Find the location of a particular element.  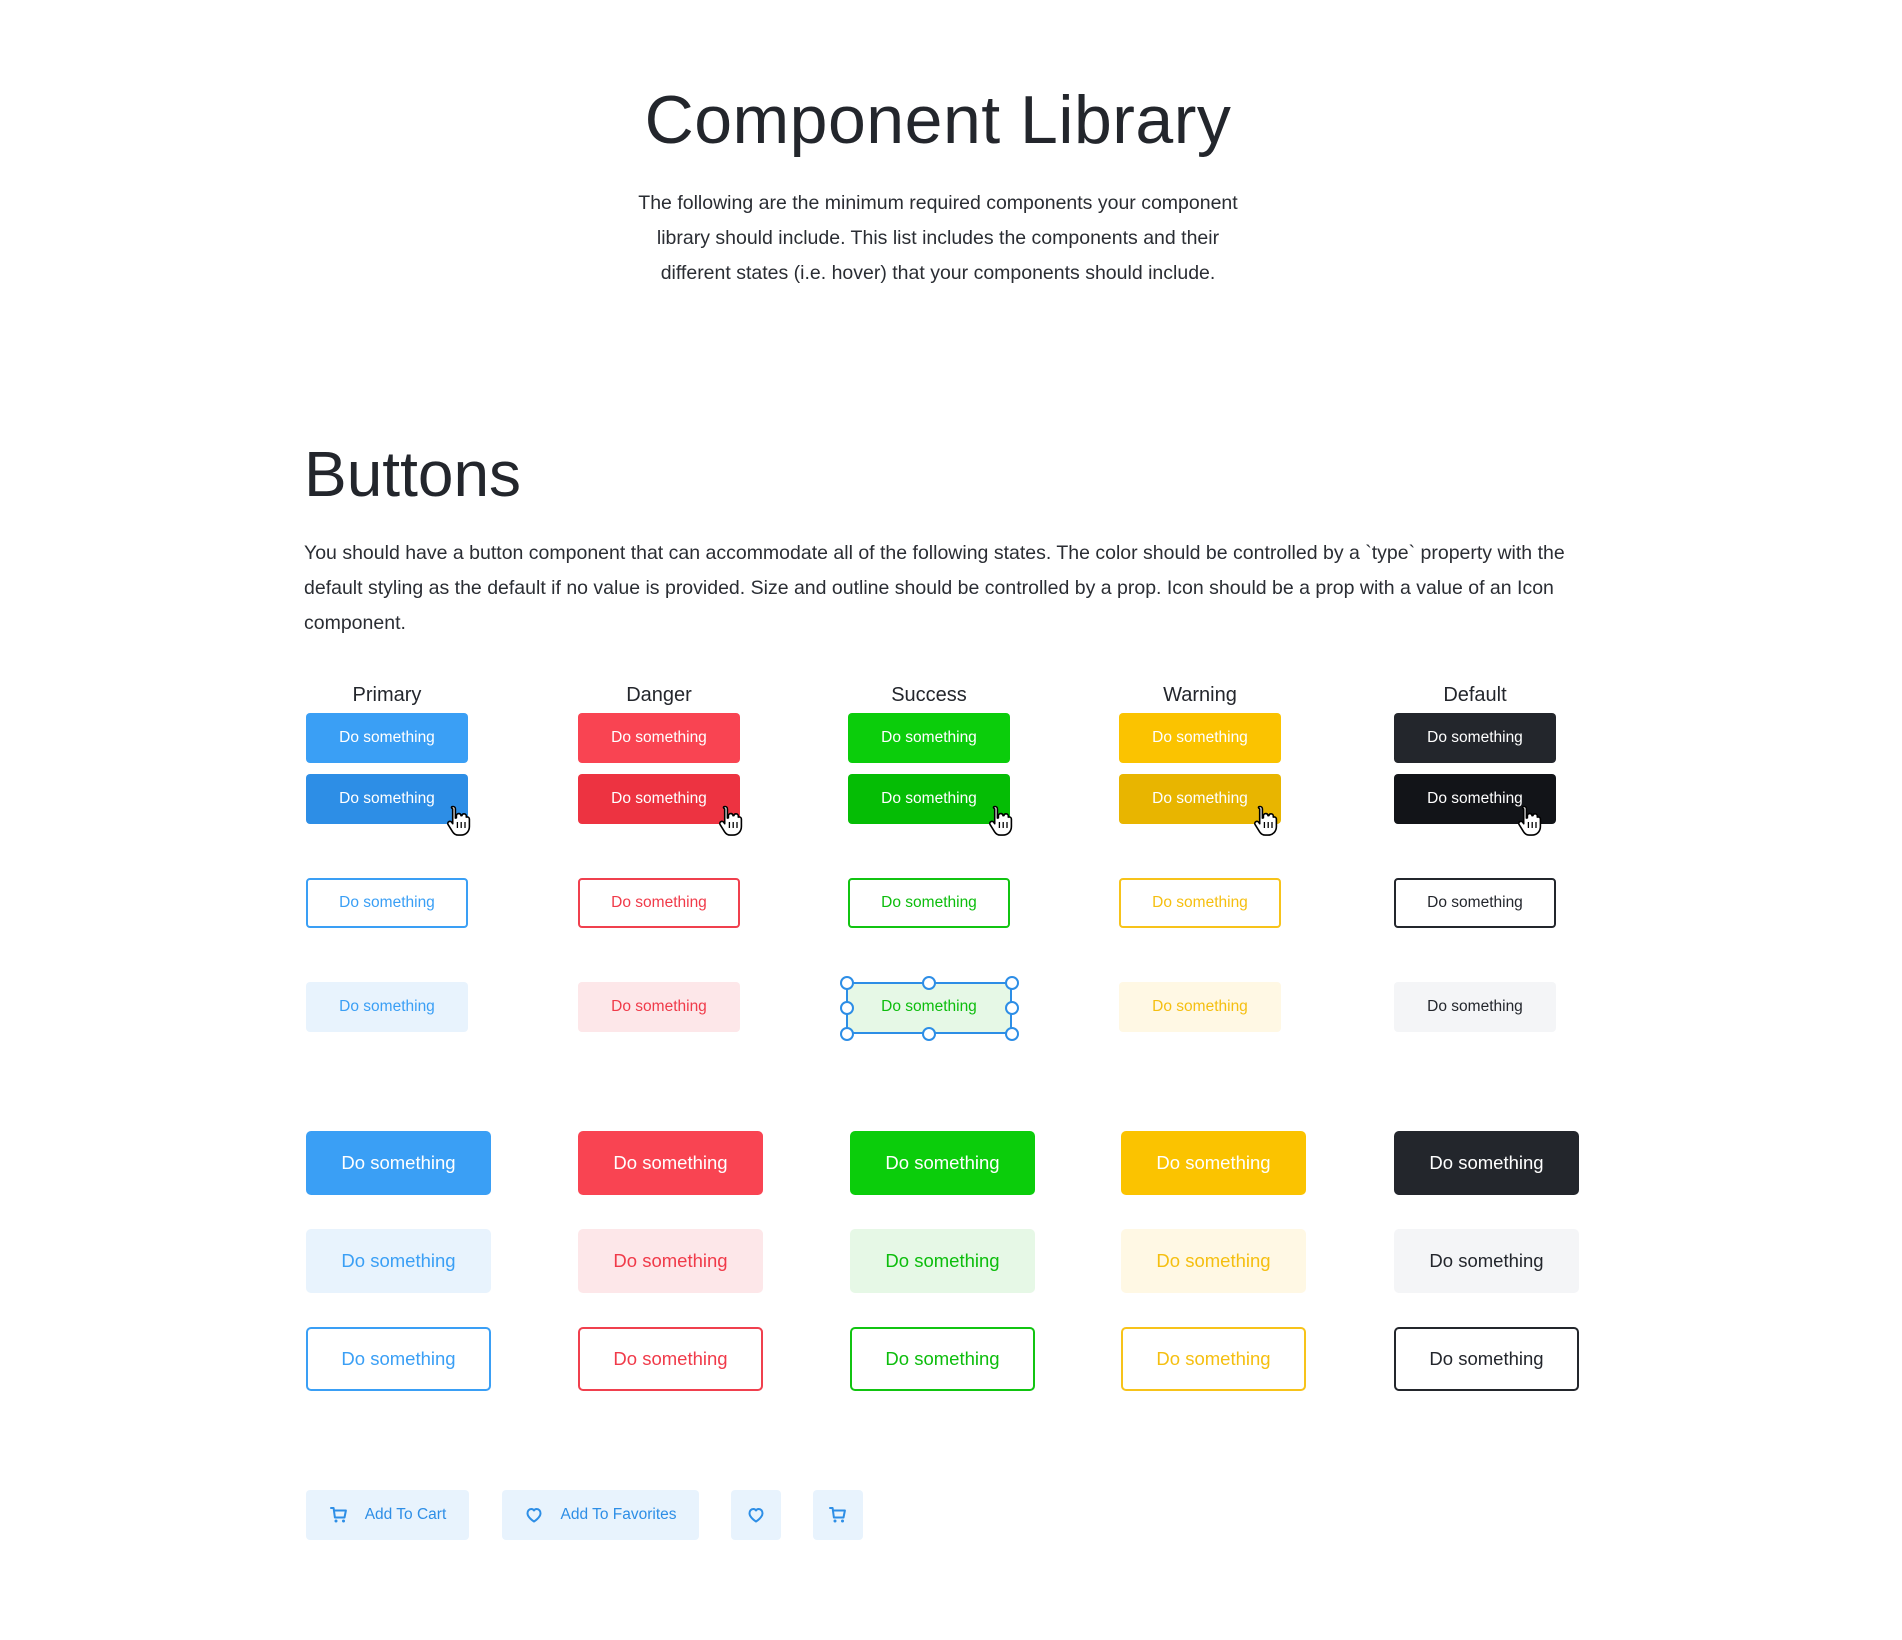

add-to-cart-label: Add To Cart is located at coordinates (405, 1514).